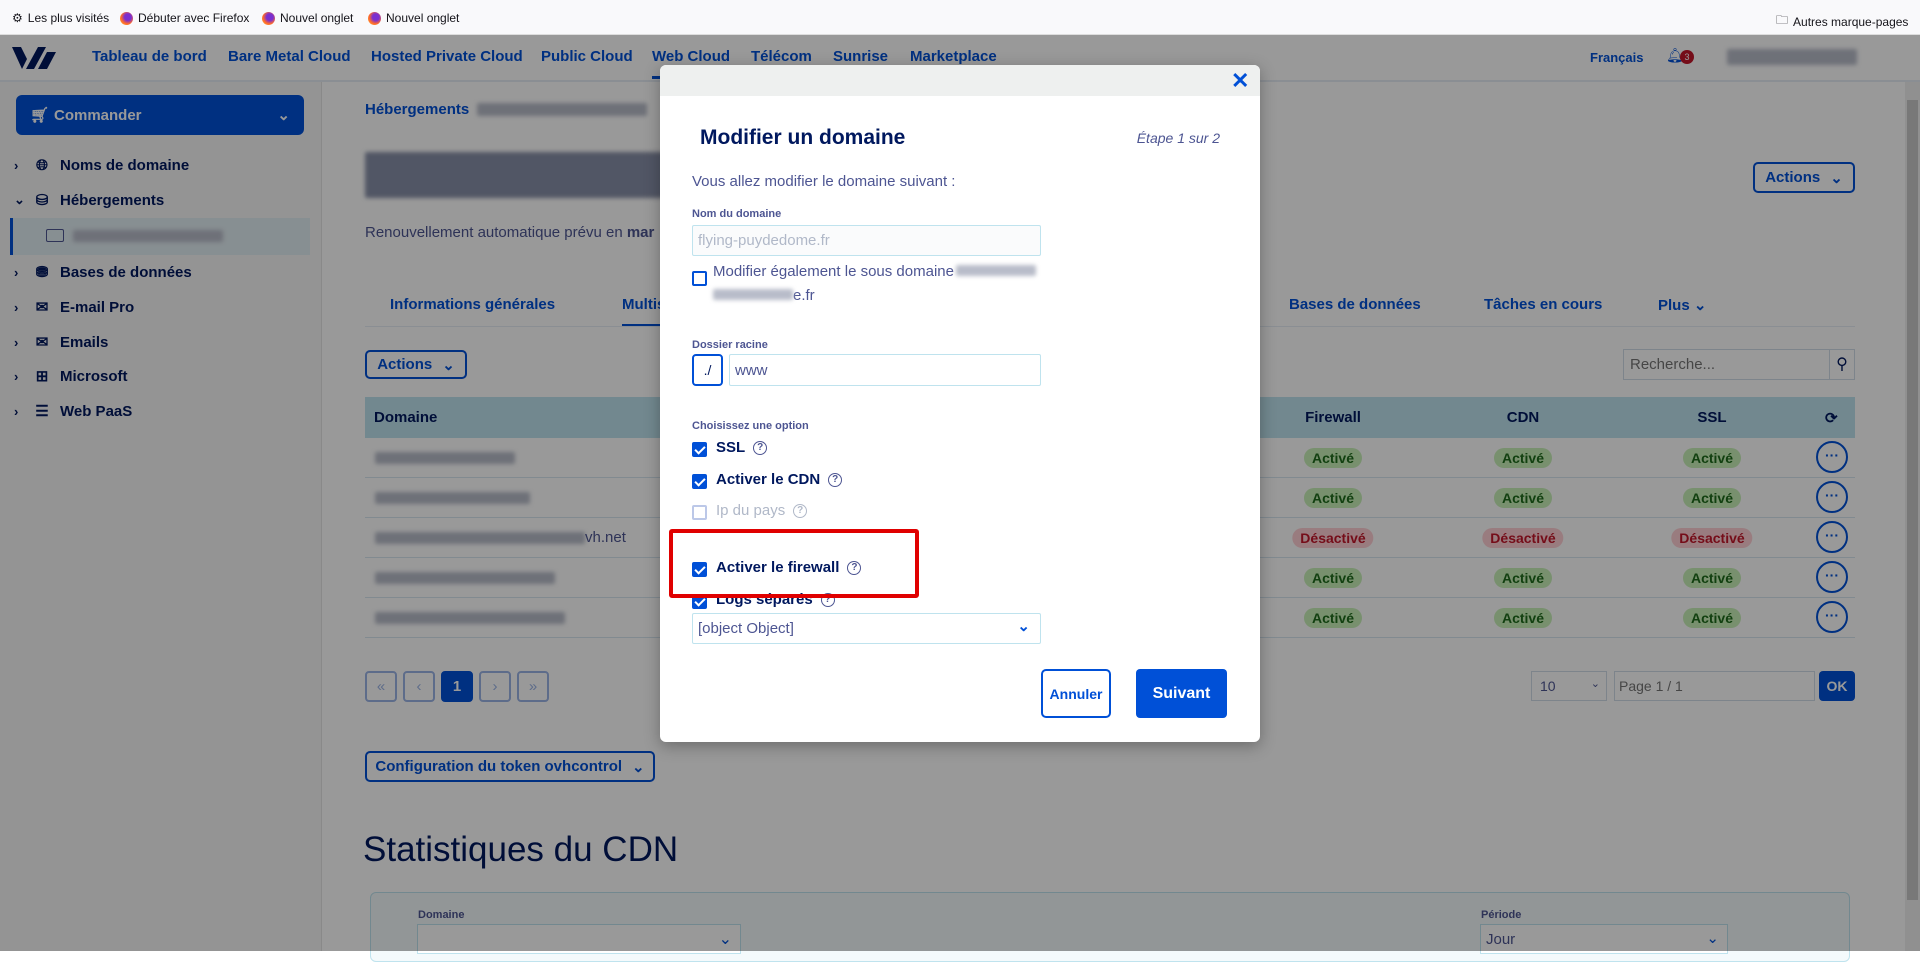 Image resolution: width=1920 pixels, height=962 pixels. Describe the element at coordinates (1181, 693) in the screenshot. I see `next-button: Suivant` at that location.